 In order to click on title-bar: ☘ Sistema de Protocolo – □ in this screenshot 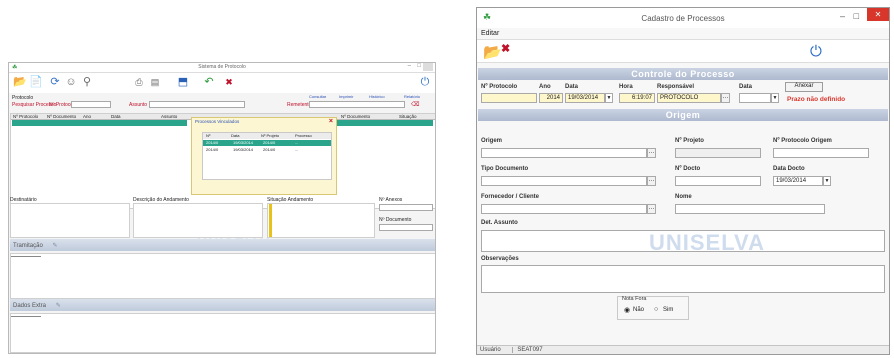, I will do `click(222, 68)`.